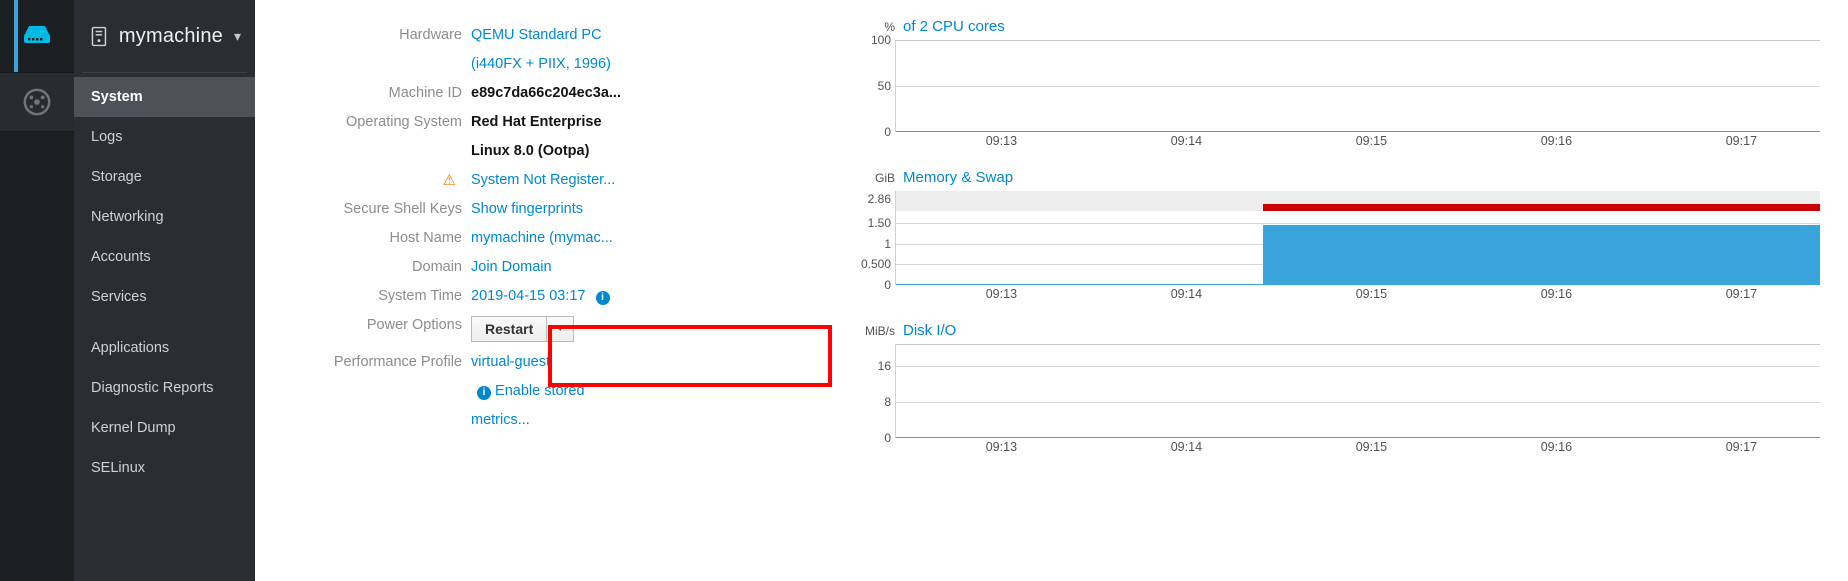 This screenshot has width=1848, height=581. I want to click on memory-ytick-150: 1.50, so click(879, 223).